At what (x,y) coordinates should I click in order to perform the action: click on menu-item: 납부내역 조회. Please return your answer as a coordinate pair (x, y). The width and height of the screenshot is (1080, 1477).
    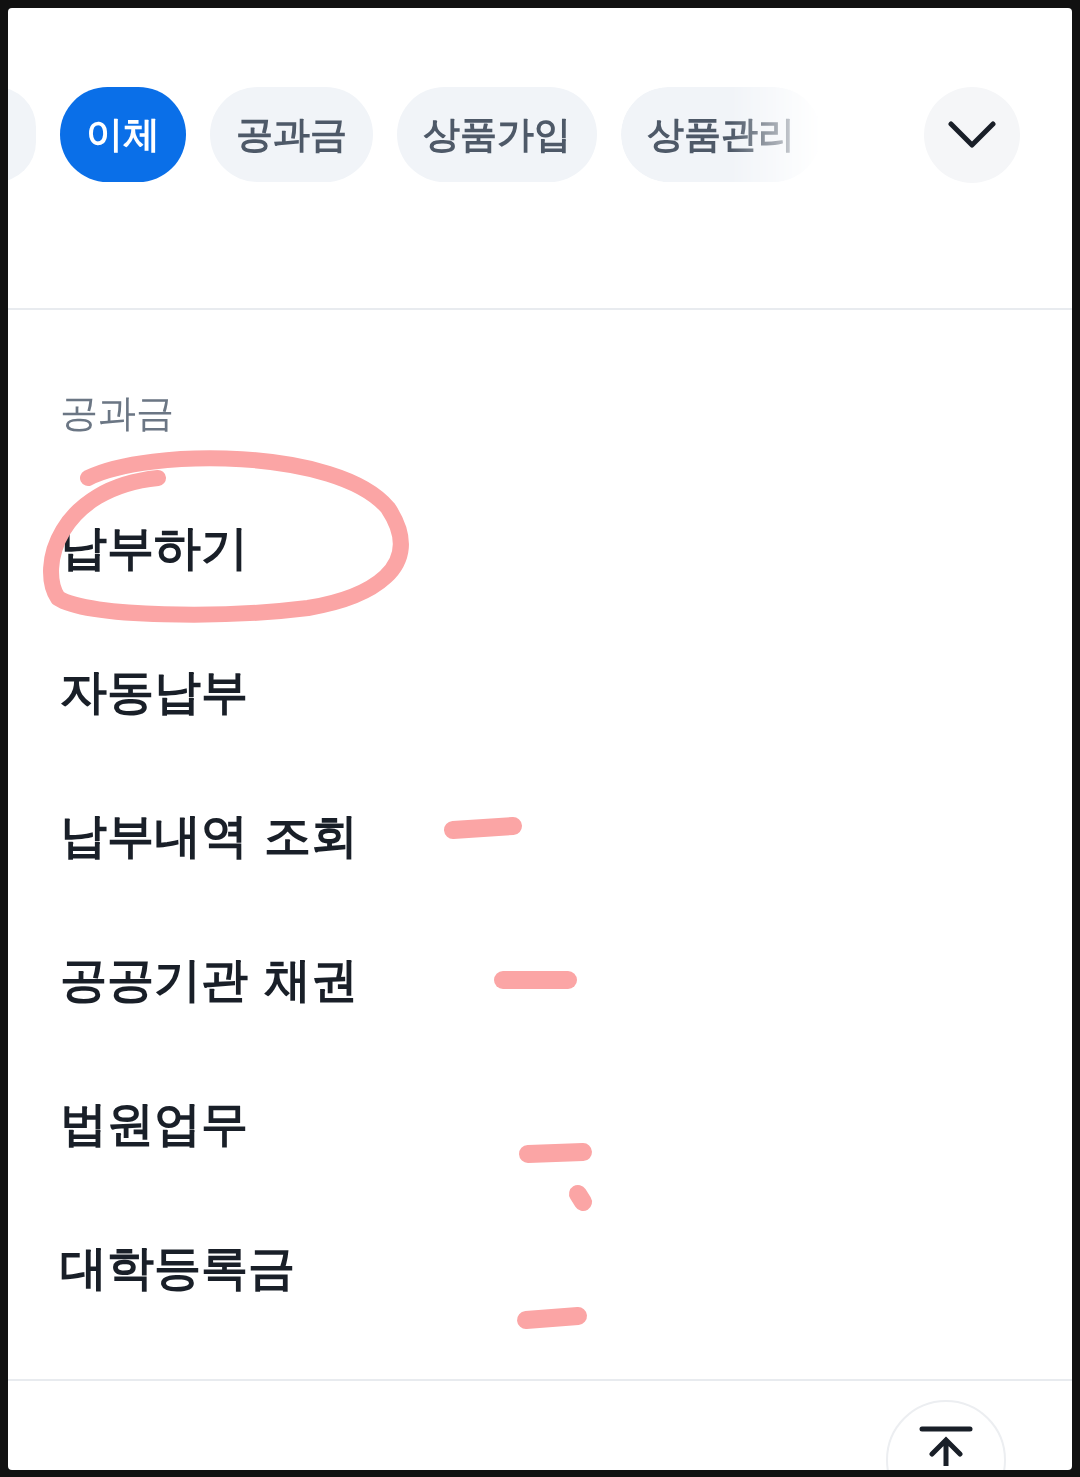
    Looking at the image, I should click on (209, 836).